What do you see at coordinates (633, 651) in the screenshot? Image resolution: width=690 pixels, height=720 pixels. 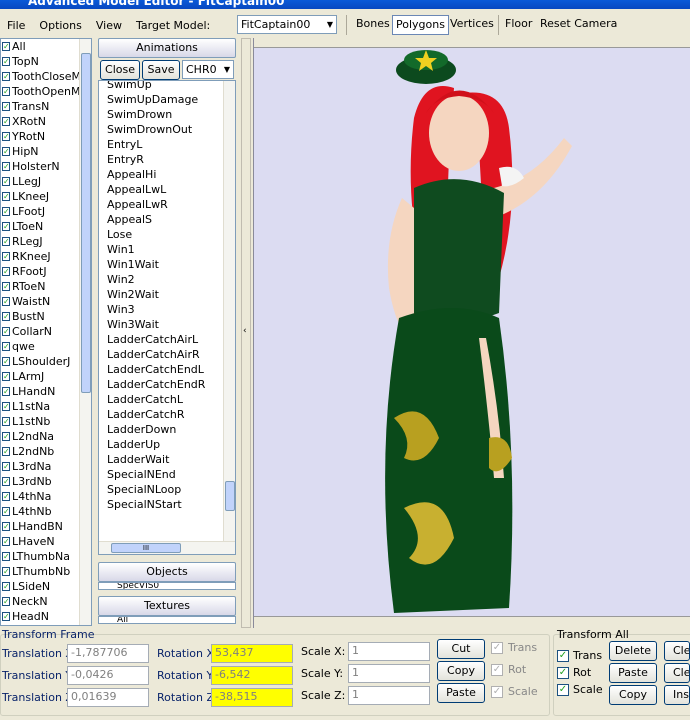 I see `delete-button: Delete` at bounding box center [633, 651].